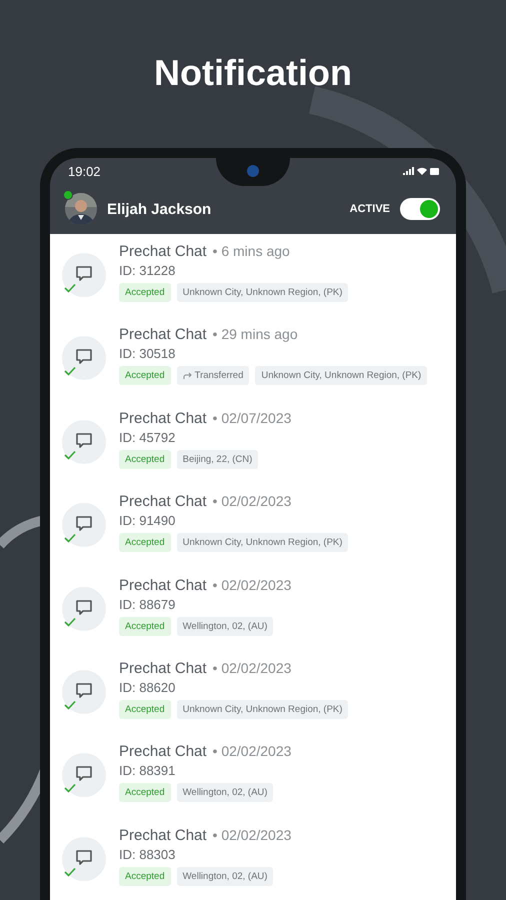  What do you see at coordinates (84, 171) in the screenshot?
I see `status-time: 19:02` at bounding box center [84, 171].